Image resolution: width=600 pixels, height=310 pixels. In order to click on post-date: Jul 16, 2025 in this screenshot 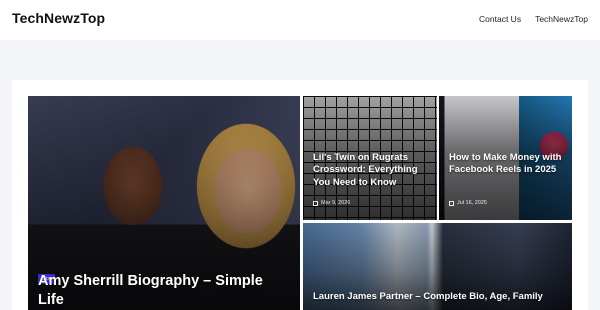, I will do `click(468, 203)`.